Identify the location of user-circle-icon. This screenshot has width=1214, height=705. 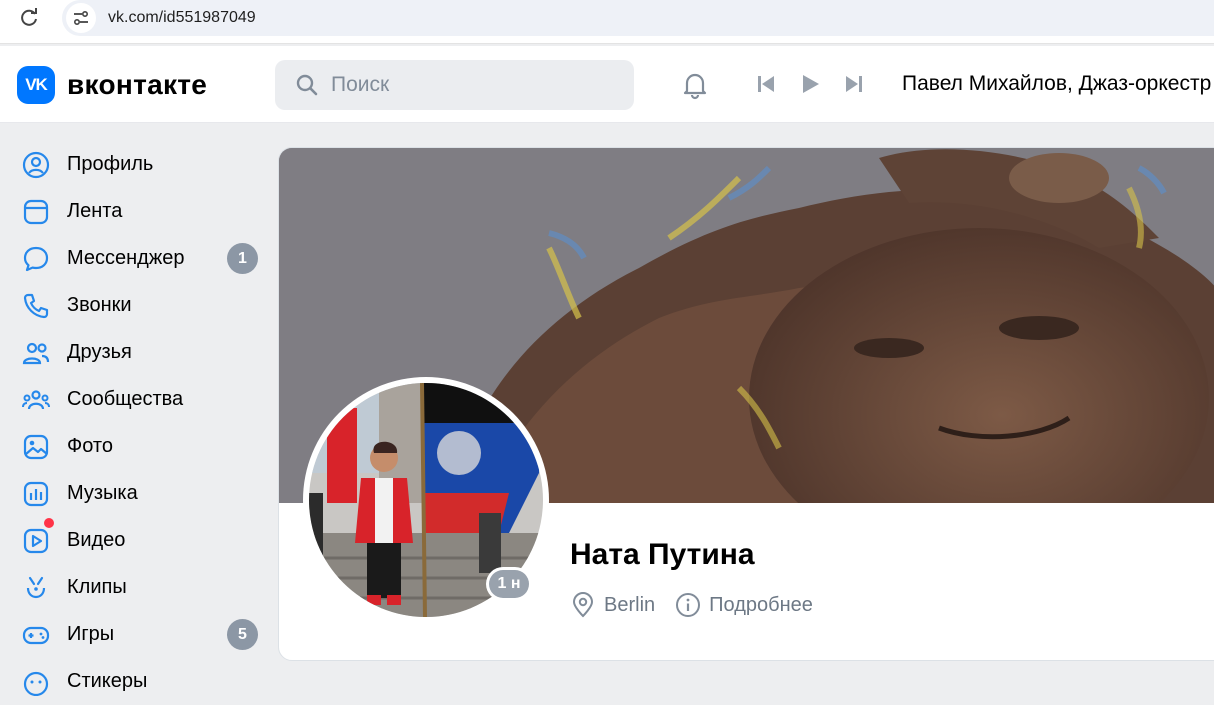
(35, 164).